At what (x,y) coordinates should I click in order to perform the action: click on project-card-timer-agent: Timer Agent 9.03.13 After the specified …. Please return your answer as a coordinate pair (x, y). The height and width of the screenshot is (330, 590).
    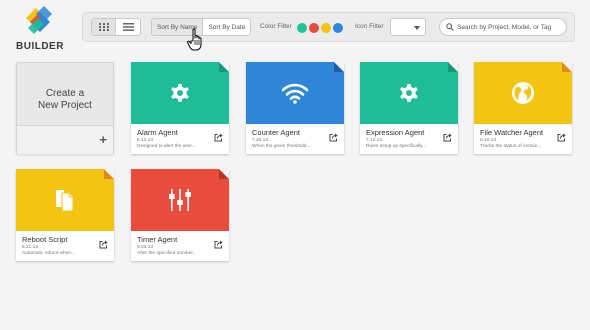
    Looking at the image, I should click on (180, 215).